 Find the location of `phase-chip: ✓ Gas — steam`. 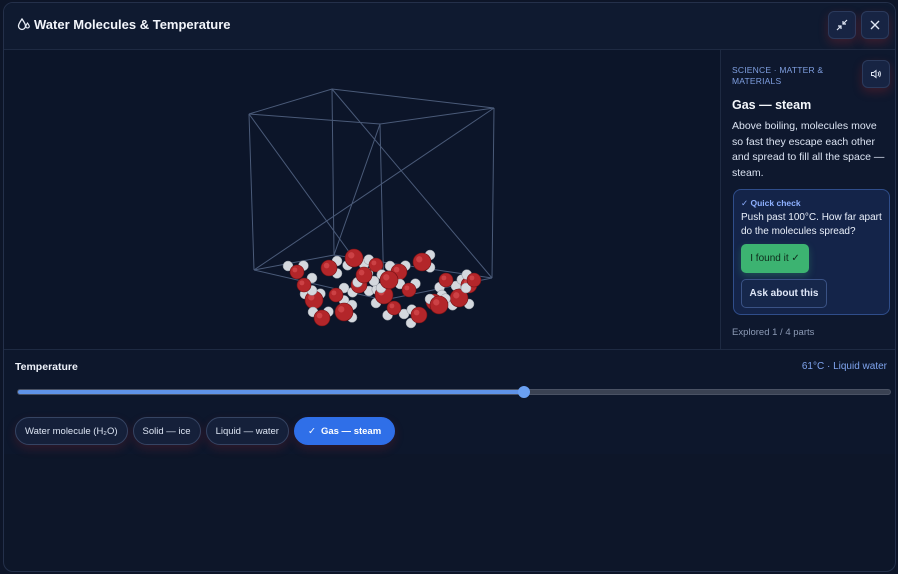

phase-chip: ✓ Gas — steam is located at coordinates (344, 431).